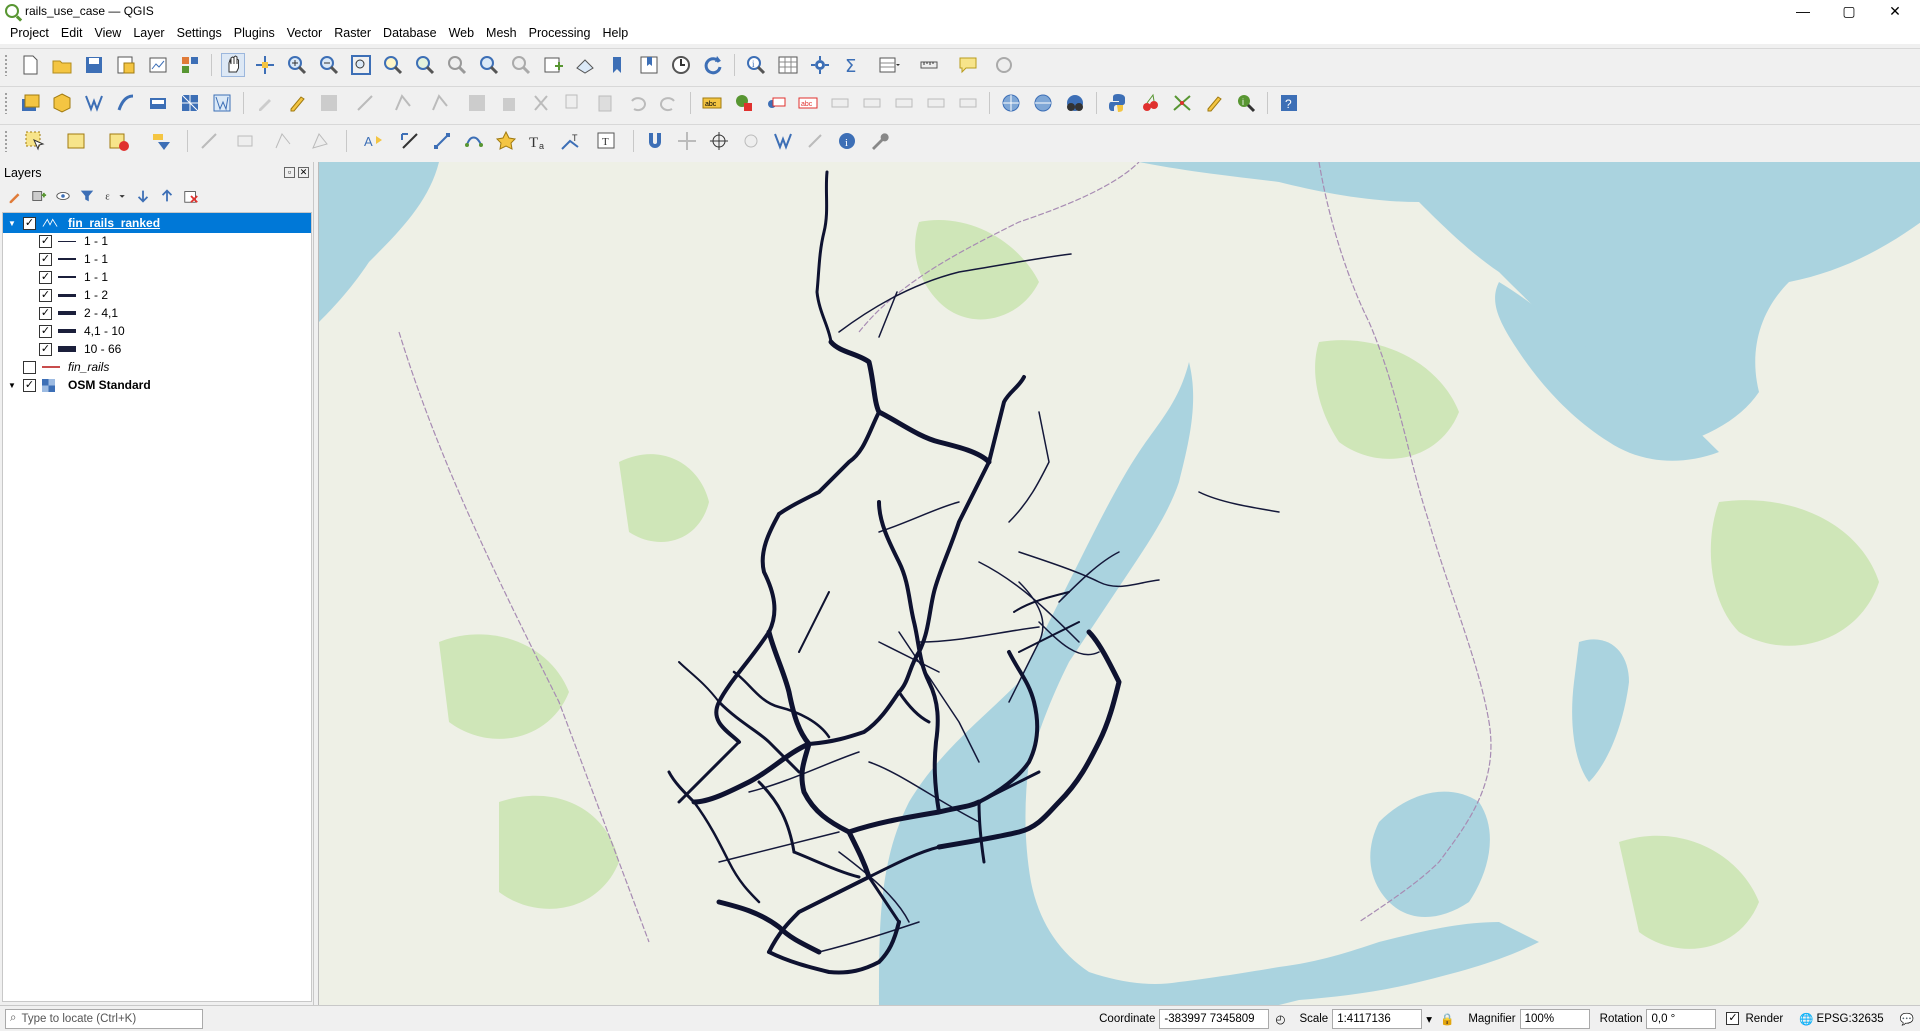  What do you see at coordinates (1118, 103) in the screenshot?
I see `python-console-icon` at bounding box center [1118, 103].